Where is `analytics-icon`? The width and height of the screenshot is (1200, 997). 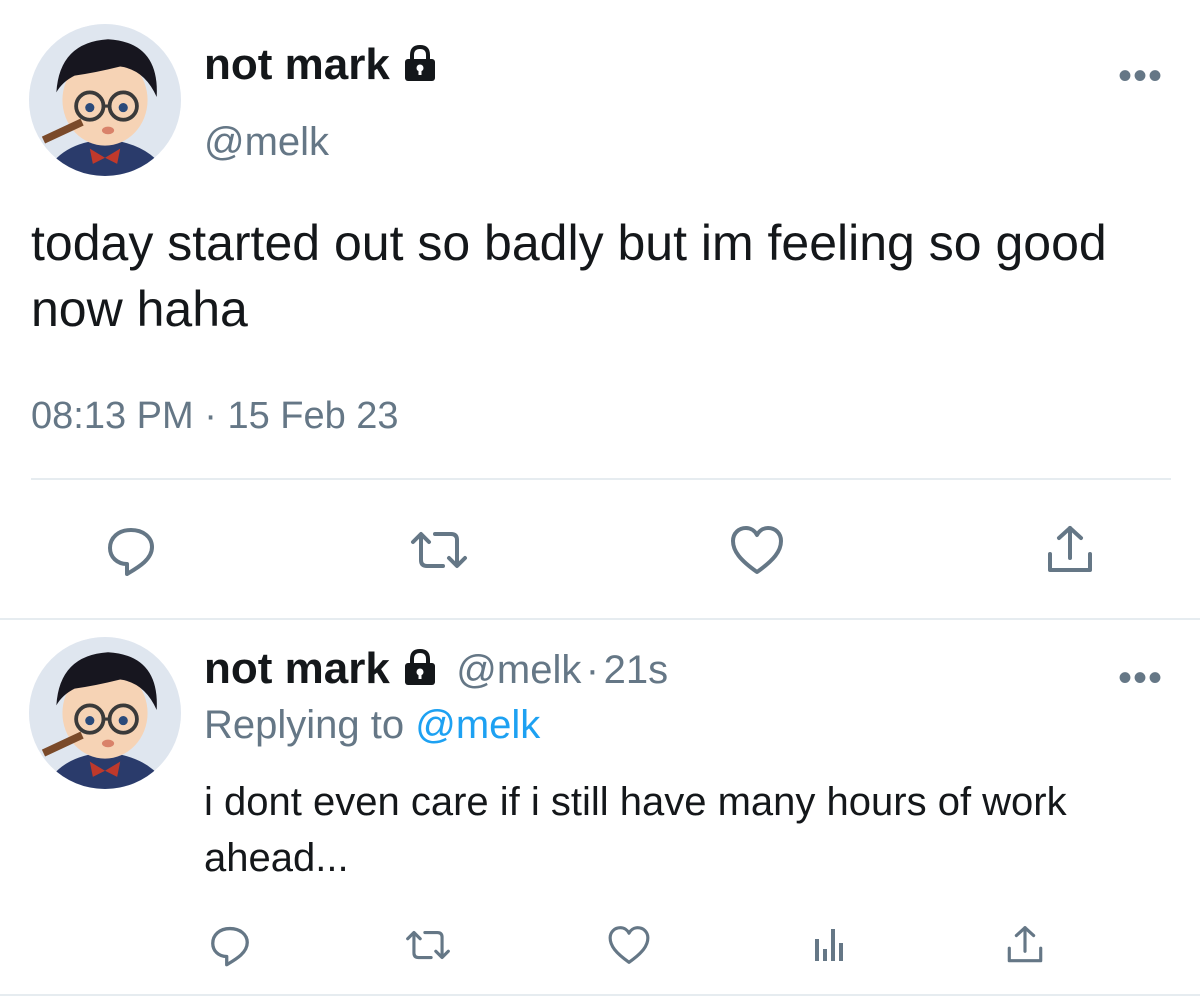
analytics-icon is located at coordinates (829, 945).